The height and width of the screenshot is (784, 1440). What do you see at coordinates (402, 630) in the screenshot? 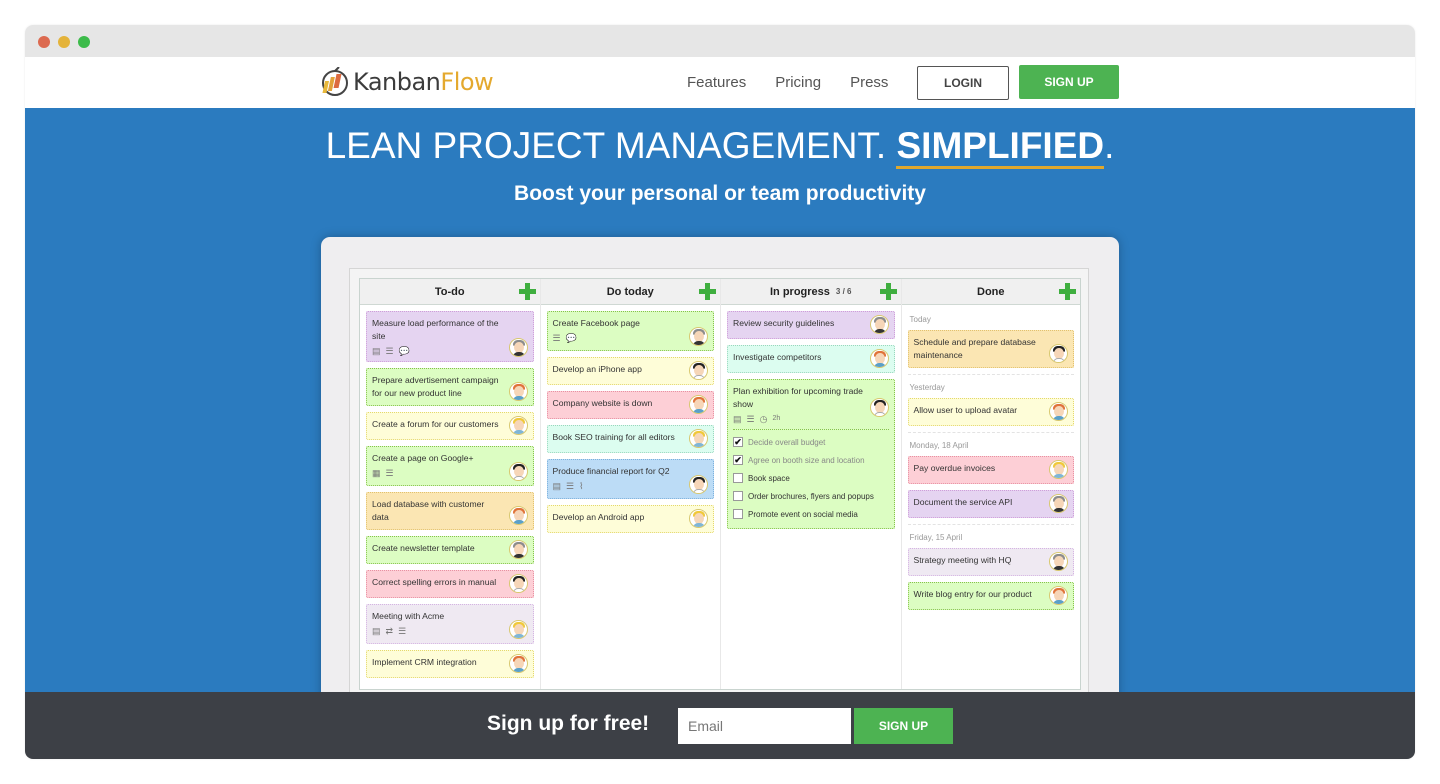
I see `subtasks-icon: ☰` at bounding box center [402, 630].